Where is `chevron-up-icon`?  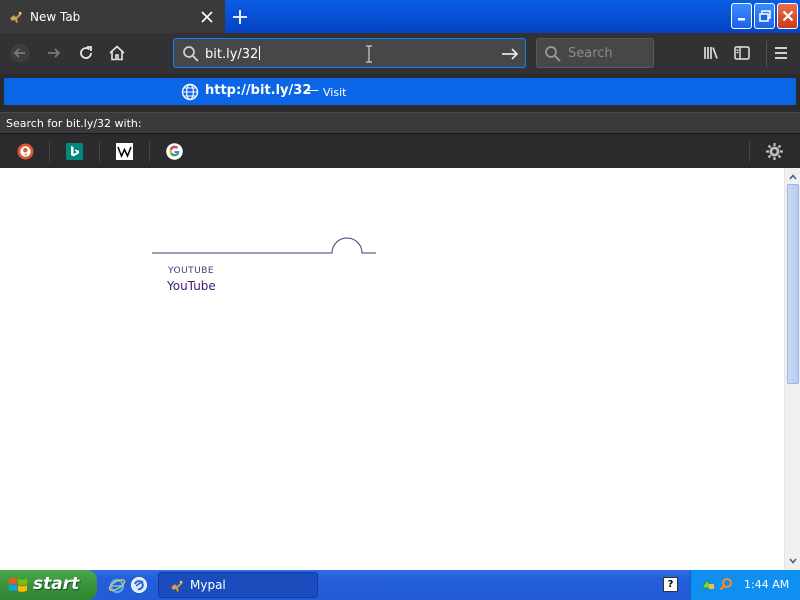 chevron-up-icon is located at coordinates (793, 177).